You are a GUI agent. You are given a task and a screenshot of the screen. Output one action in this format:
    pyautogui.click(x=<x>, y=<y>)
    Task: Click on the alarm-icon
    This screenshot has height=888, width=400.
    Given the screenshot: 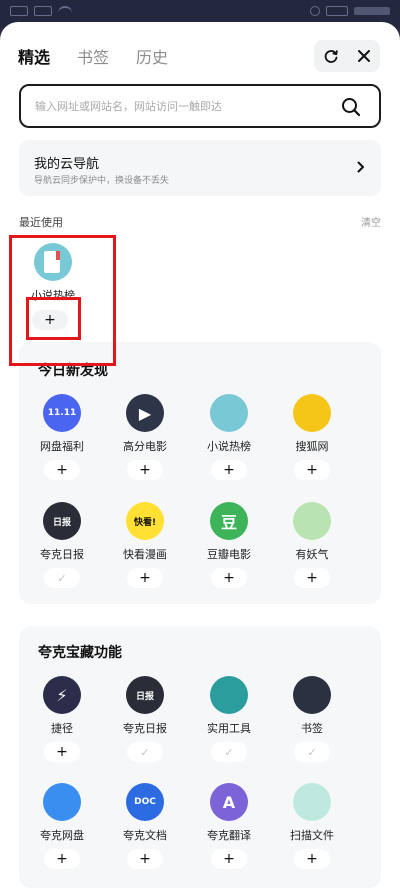 What is the action you would take?
    pyautogui.click(x=315, y=11)
    